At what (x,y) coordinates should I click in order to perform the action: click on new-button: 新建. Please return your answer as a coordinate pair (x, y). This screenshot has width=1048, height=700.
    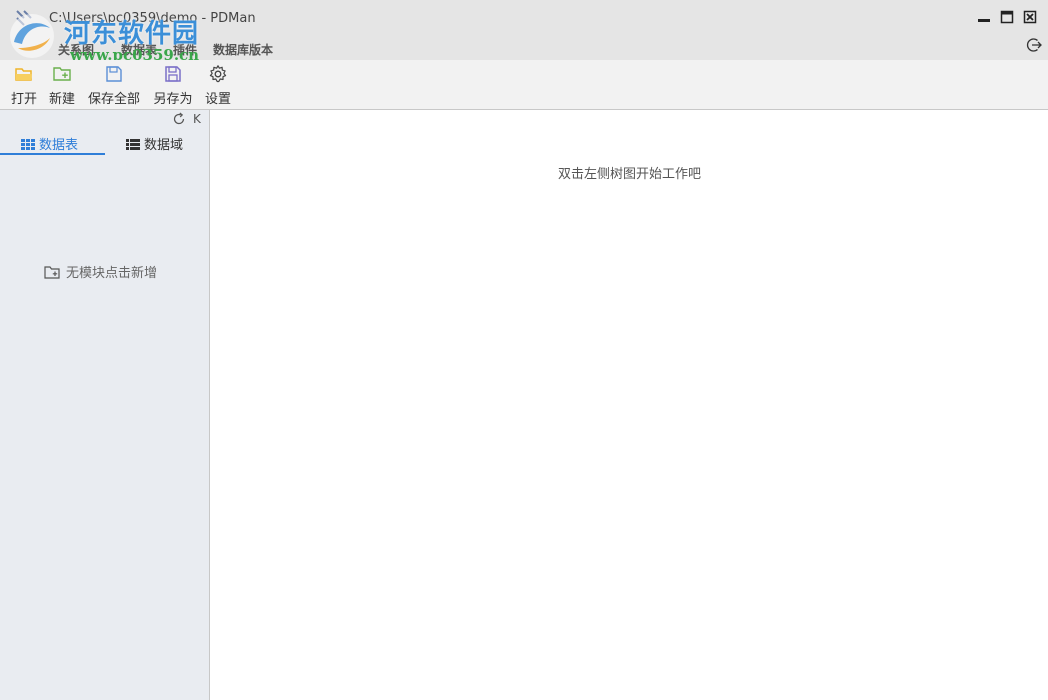
    Looking at the image, I should click on (62, 84).